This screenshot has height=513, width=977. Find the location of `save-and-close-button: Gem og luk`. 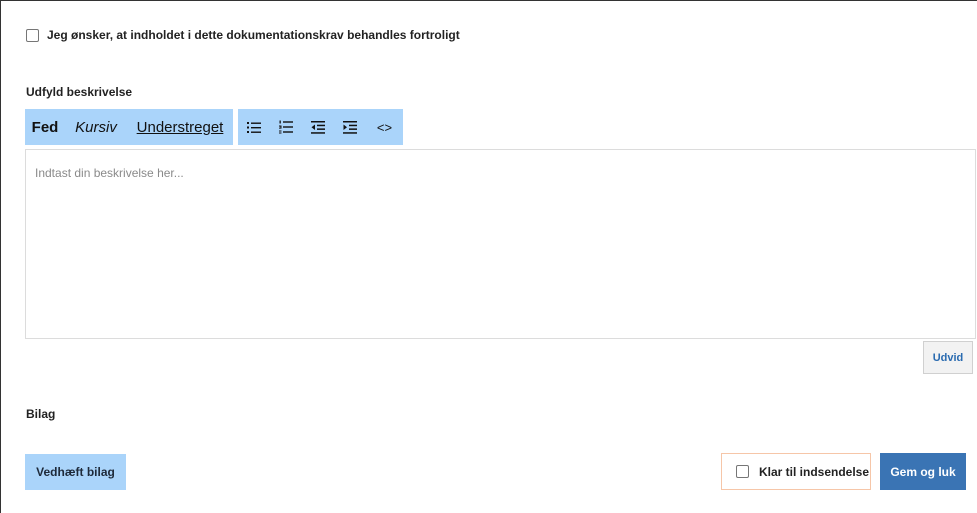

save-and-close-button: Gem og luk is located at coordinates (923, 471).